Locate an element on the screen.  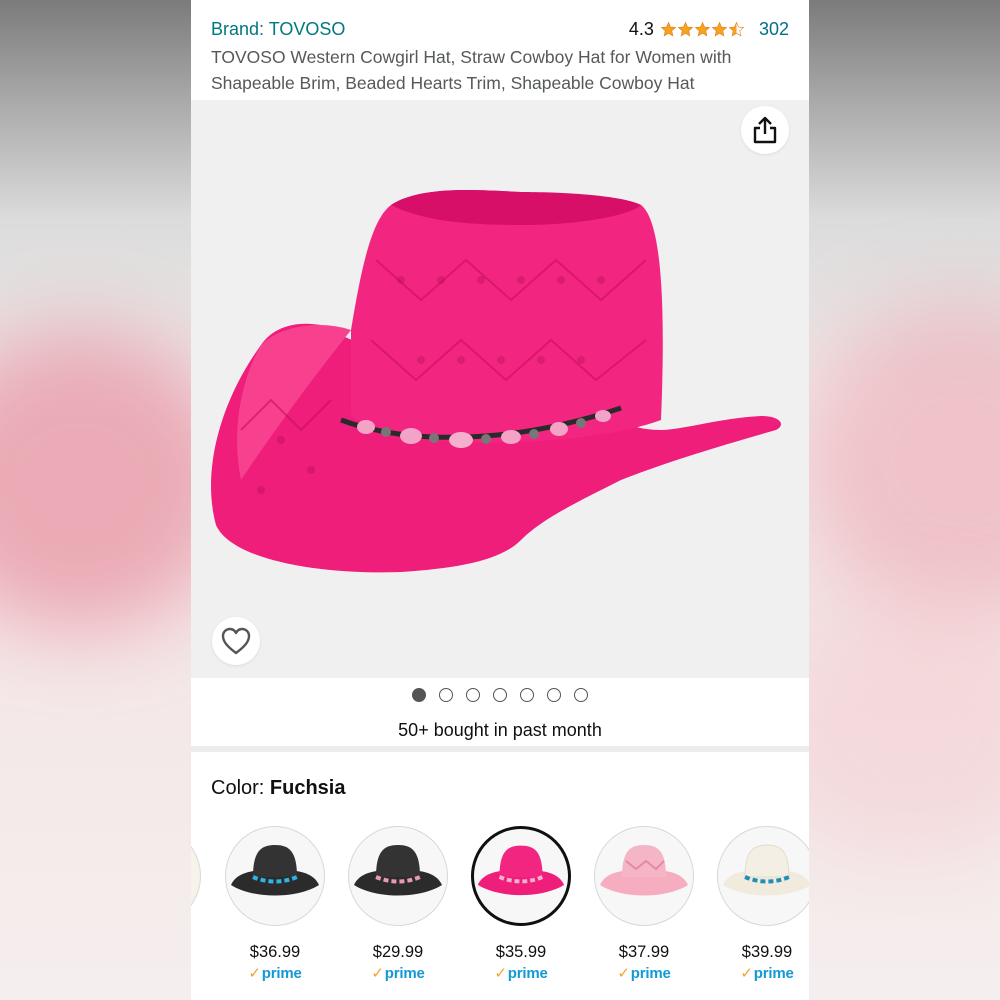
section-divider is located at coordinates (500, 749).